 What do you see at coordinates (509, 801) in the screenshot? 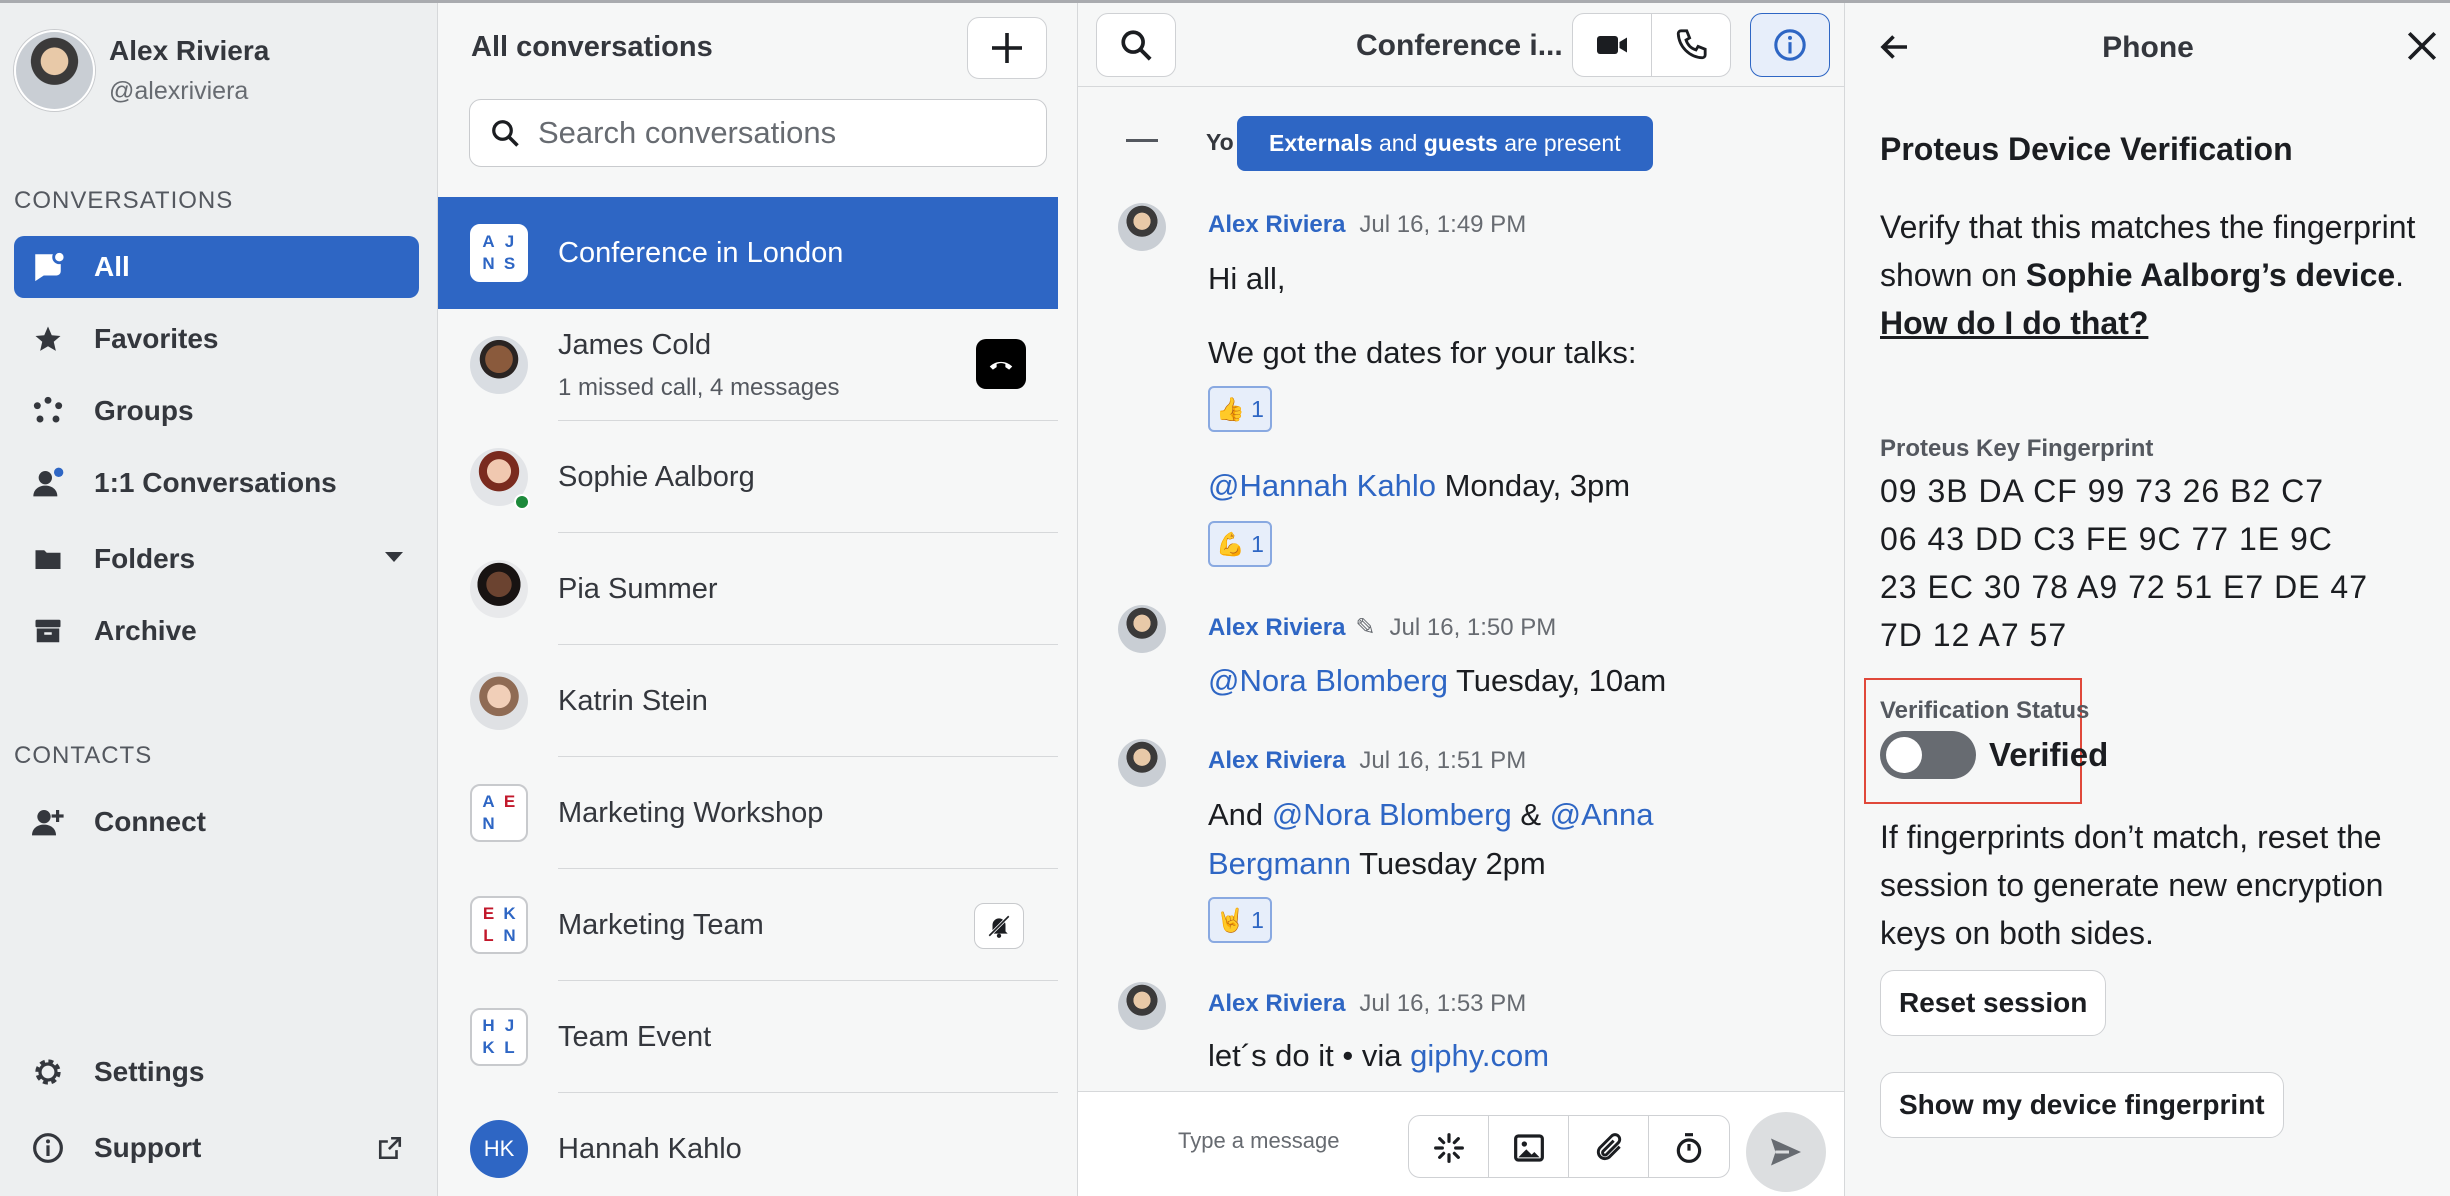
I see `initial: E` at bounding box center [509, 801].